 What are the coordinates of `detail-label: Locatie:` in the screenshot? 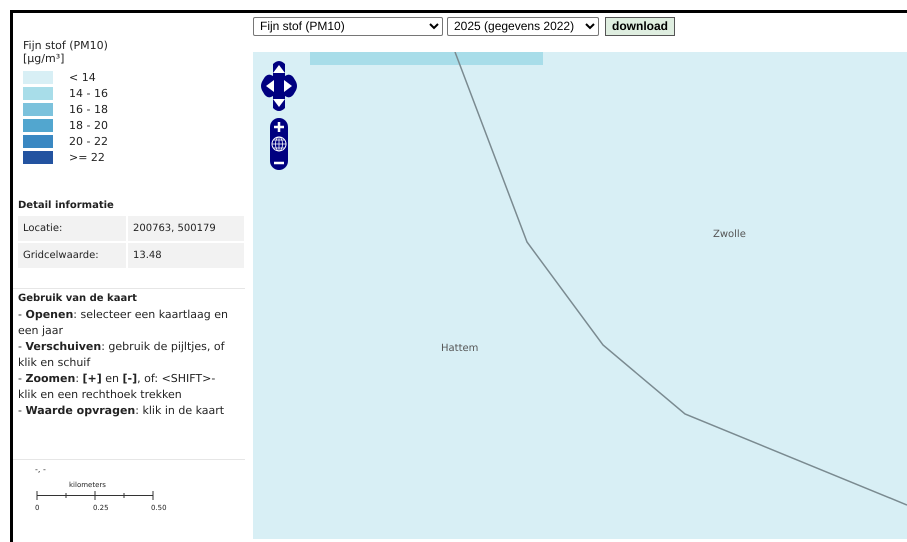 It's located at (72, 228).